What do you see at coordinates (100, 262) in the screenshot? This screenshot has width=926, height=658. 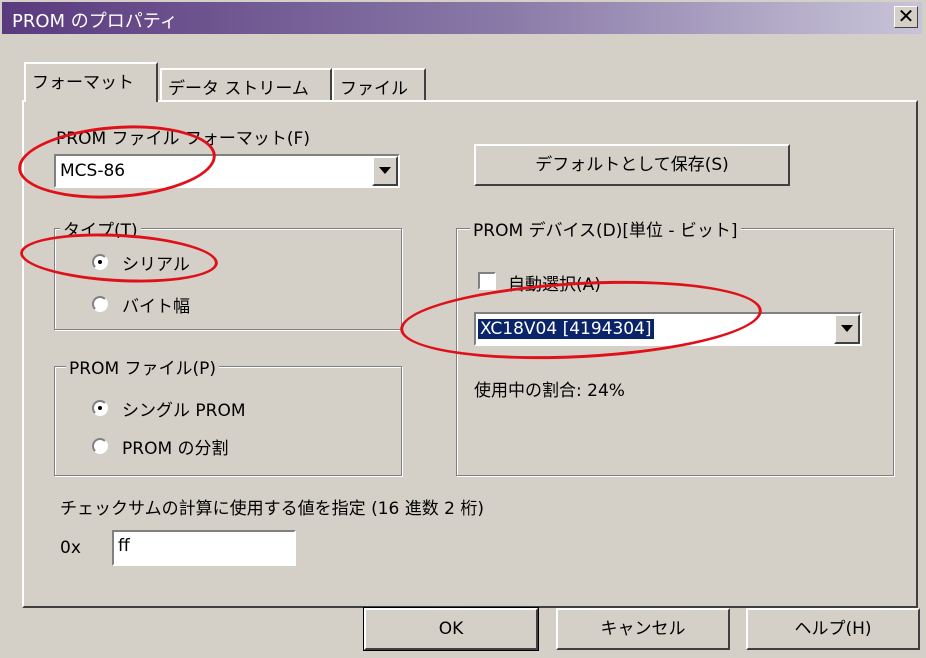 I see `type-serial-radio` at bounding box center [100, 262].